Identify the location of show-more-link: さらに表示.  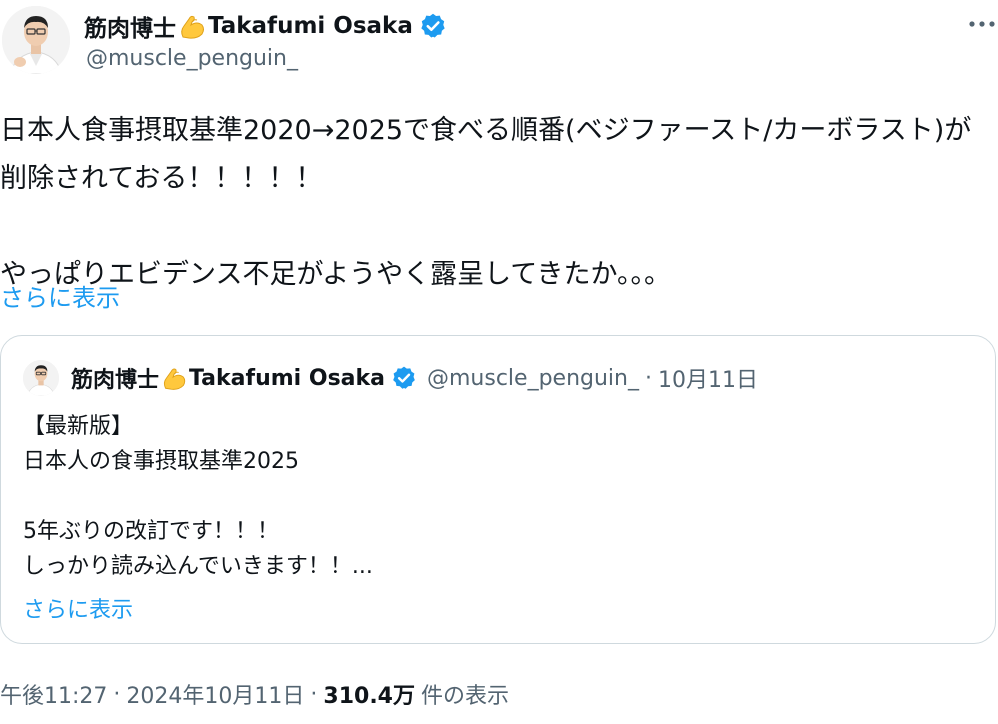
(60, 295).